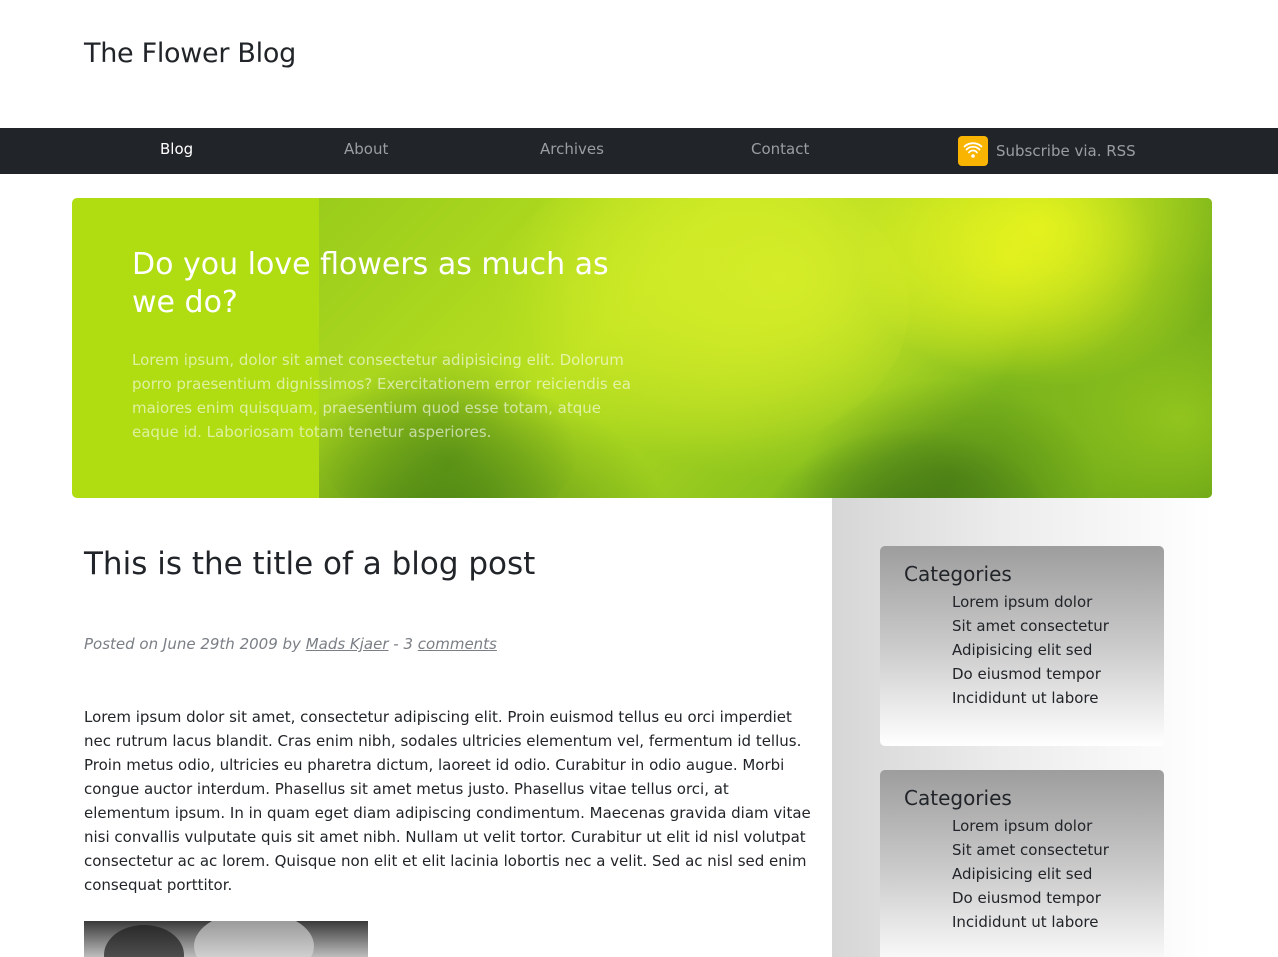 Image resolution: width=1278 pixels, height=957 pixels. I want to click on post-comments-link: comments, so click(457, 644).